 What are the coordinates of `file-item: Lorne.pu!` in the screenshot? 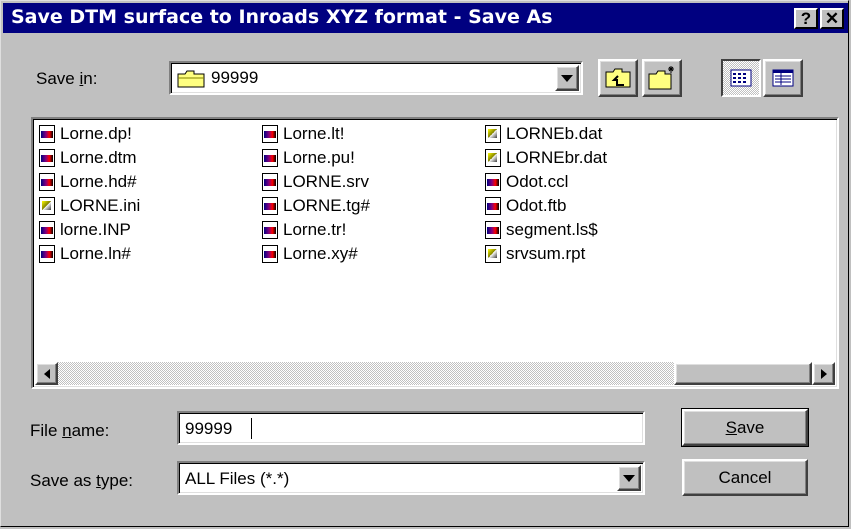 It's located at (308, 158).